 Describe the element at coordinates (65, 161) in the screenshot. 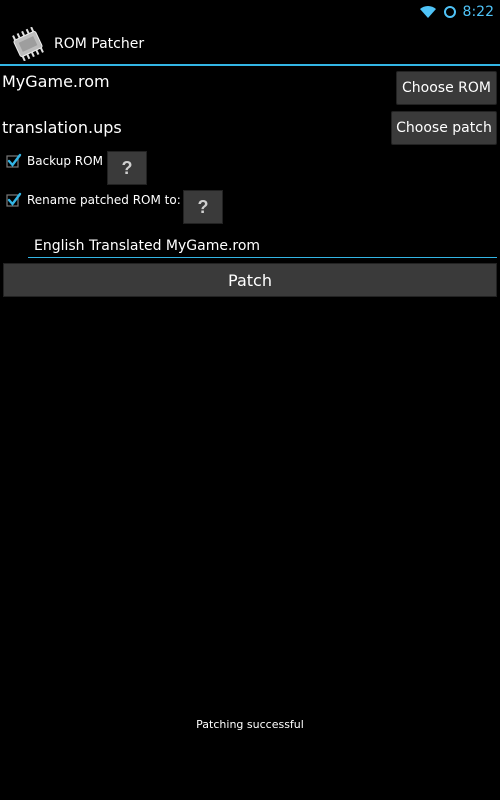

I see `backup-rom-label: Backup ROM` at that location.